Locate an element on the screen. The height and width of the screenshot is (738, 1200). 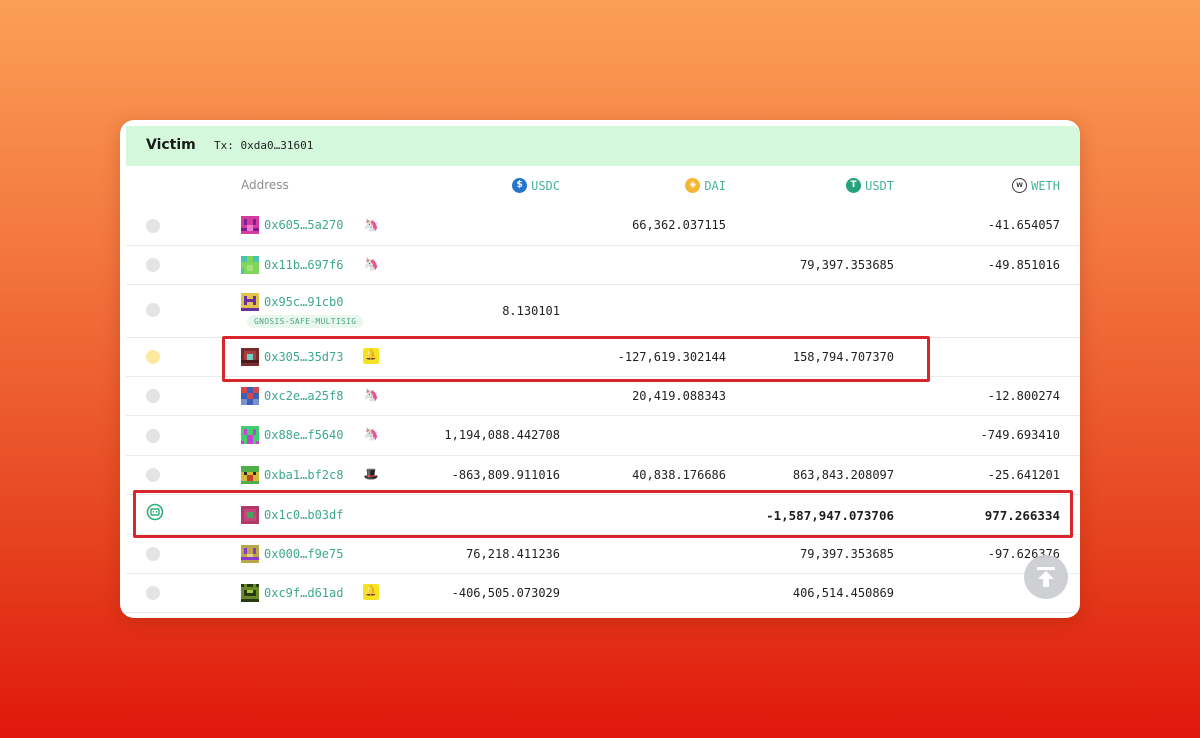
column-header-usdt-label: USDT is located at coordinates (879, 185).